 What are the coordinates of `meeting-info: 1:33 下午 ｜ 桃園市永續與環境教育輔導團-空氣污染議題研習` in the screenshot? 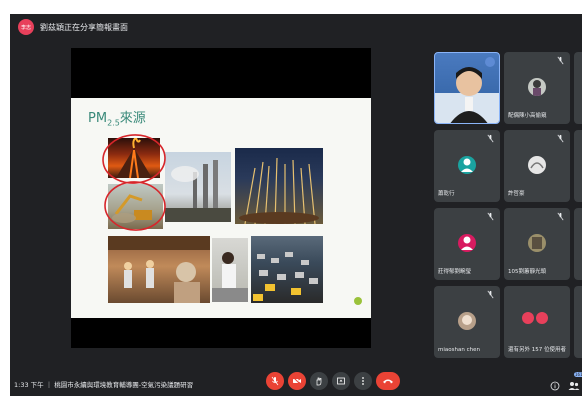 It's located at (104, 385).